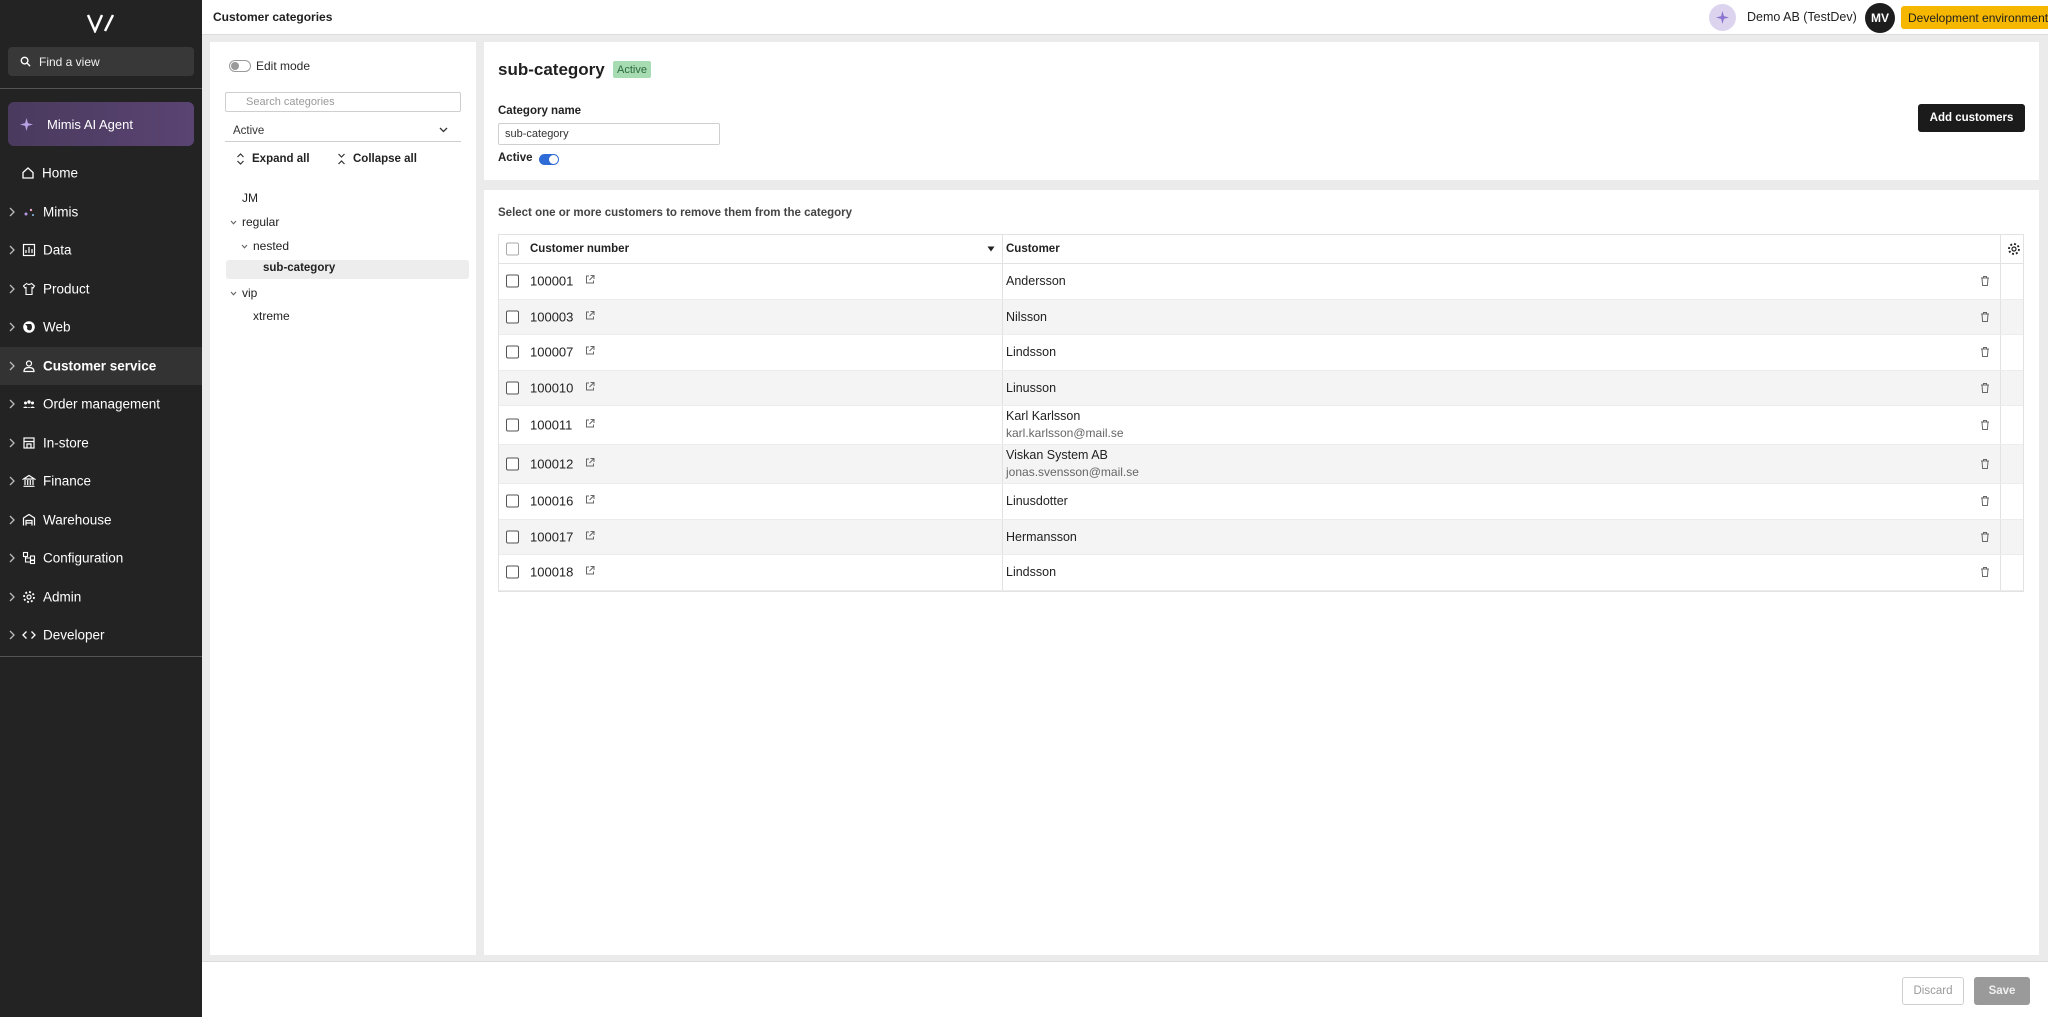  I want to click on toggle-switch, so click(240, 66).